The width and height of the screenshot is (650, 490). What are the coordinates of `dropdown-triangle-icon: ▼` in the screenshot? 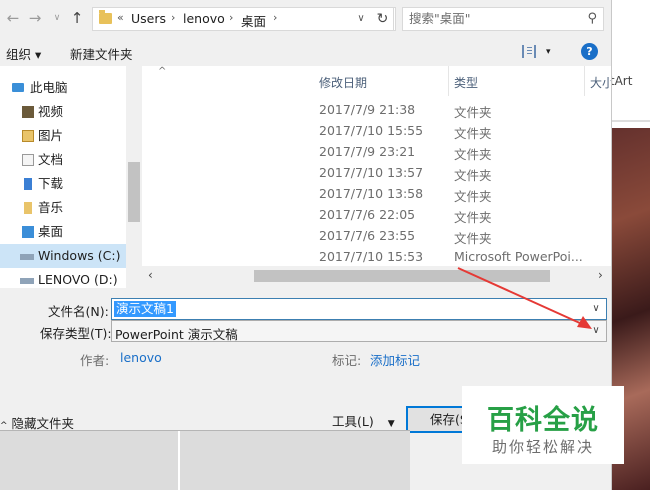 It's located at (391, 424).